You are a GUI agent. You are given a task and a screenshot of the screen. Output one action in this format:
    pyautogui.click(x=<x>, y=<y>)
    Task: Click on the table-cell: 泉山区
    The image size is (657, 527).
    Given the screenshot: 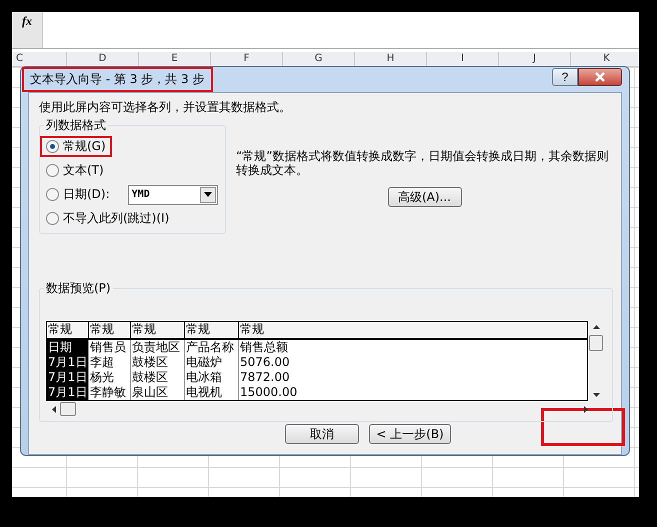 What is the action you would take?
    pyautogui.click(x=158, y=392)
    